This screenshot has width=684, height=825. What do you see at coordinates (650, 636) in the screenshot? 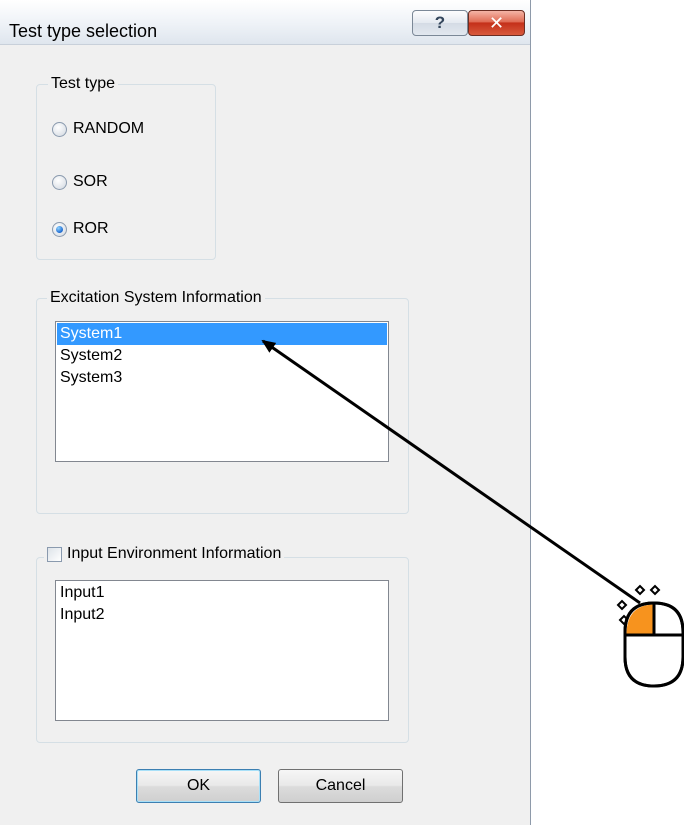
I see `mouse-left-click-icon` at bounding box center [650, 636].